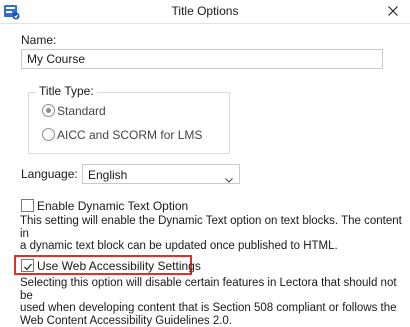  What do you see at coordinates (119, 266) in the screenshot?
I see `web-accessibility-label: Use Web Accessibility Settings` at bounding box center [119, 266].